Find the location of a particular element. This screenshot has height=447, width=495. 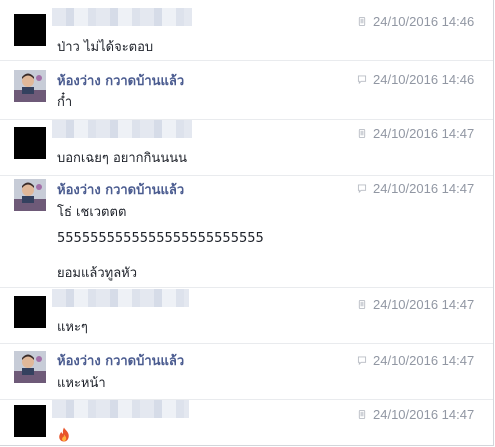

message-text: บอกเฉยๆ อยากกินนนน is located at coordinates (122, 158).